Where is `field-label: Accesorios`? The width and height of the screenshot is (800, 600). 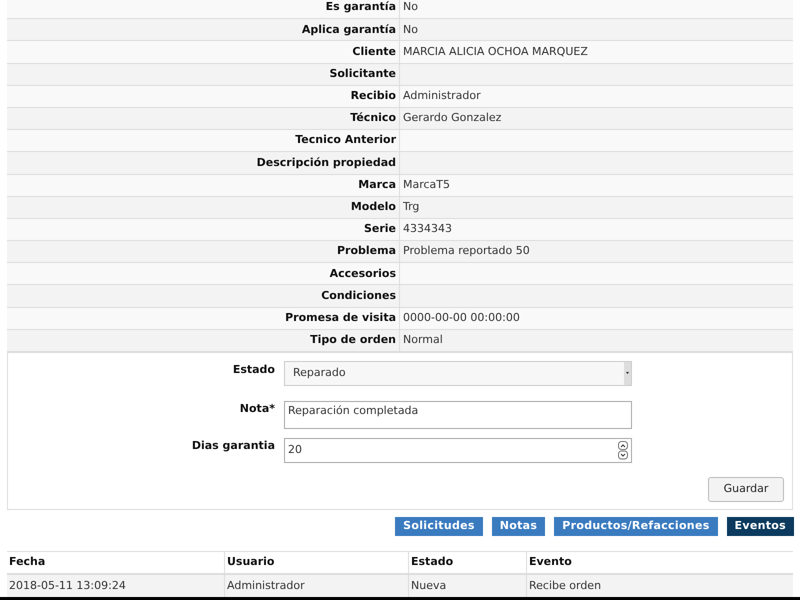 field-label: Accesorios is located at coordinates (363, 274).